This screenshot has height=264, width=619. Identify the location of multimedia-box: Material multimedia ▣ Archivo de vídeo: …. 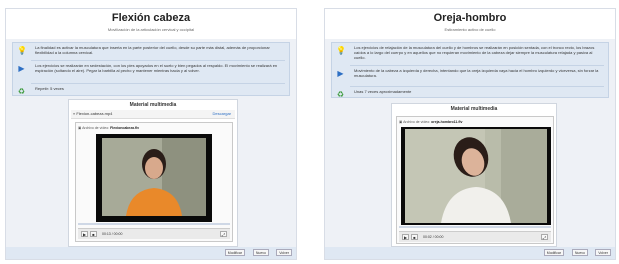
(474, 175).